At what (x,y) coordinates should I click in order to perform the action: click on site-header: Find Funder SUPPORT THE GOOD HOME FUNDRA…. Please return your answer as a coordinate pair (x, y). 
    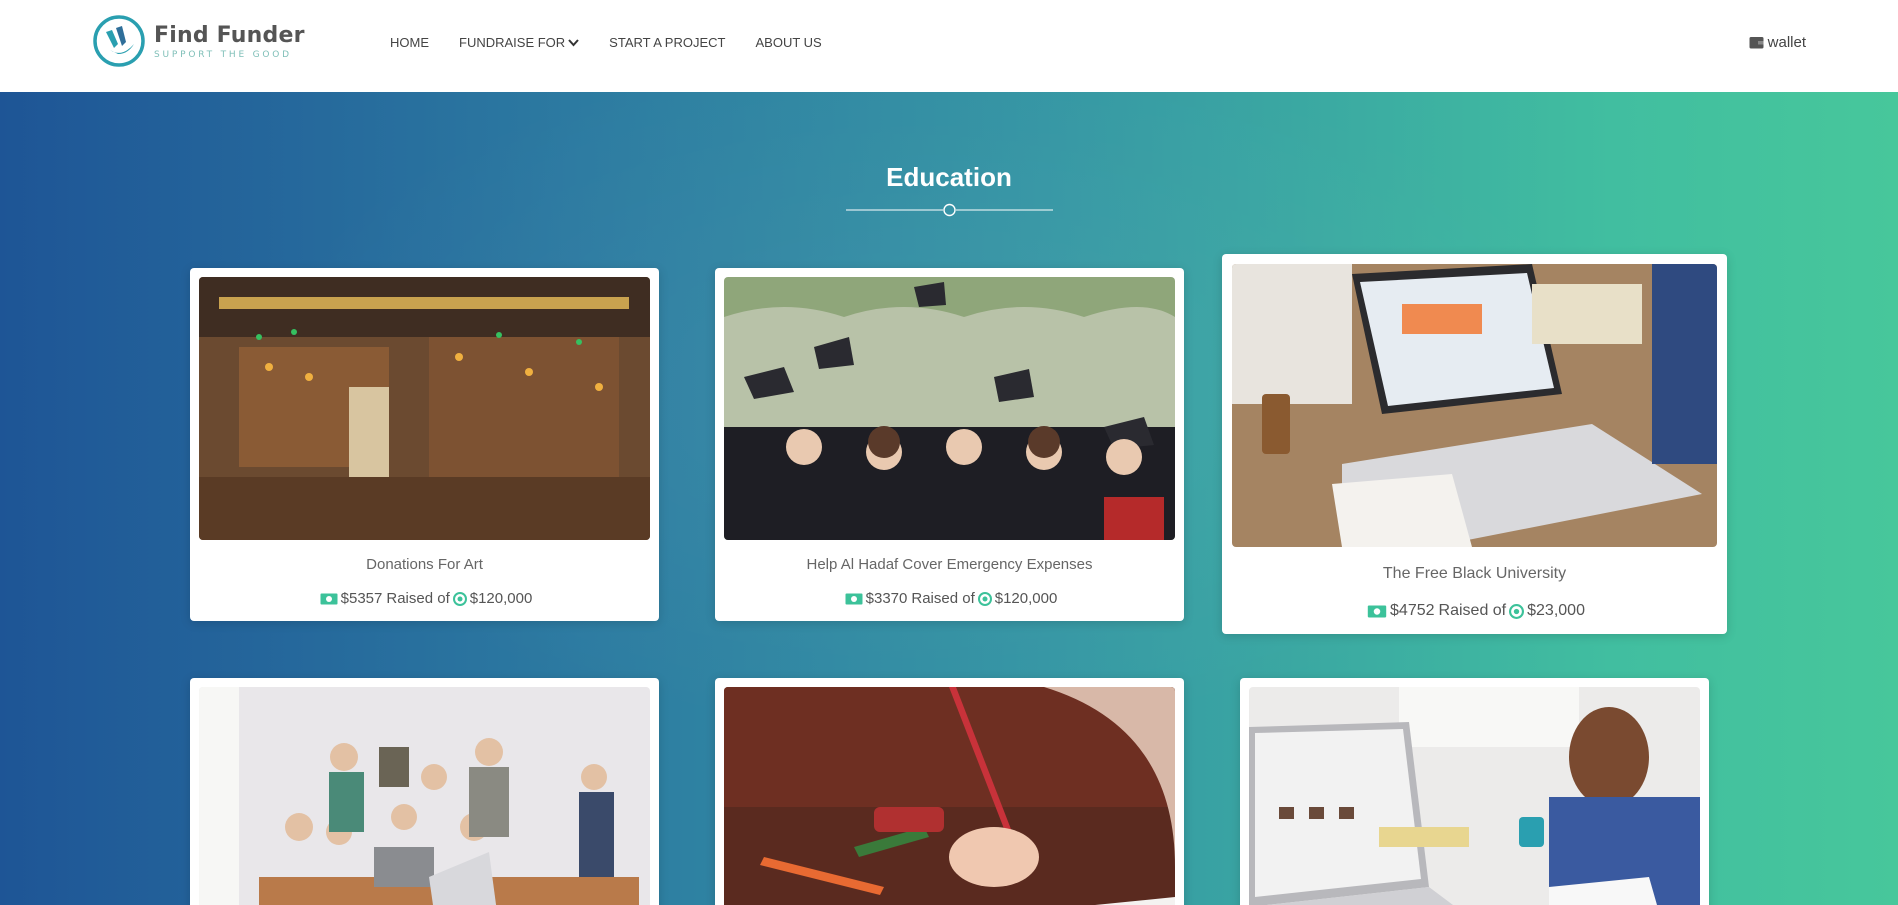
    Looking at the image, I should click on (949, 46).